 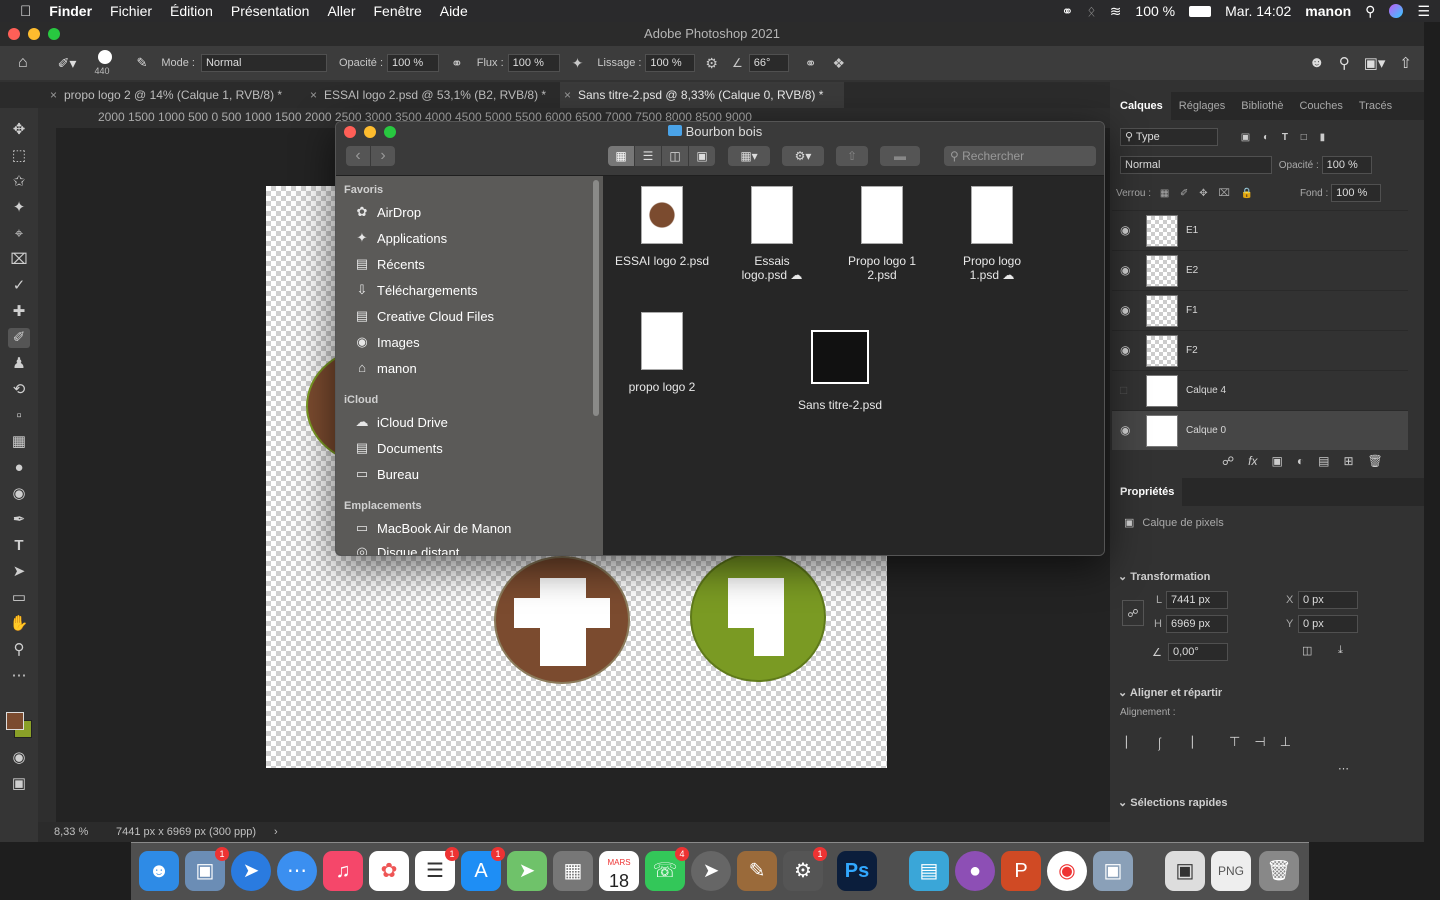 I want to click on tab-reglages: Réglages, so click(x=1202, y=106).